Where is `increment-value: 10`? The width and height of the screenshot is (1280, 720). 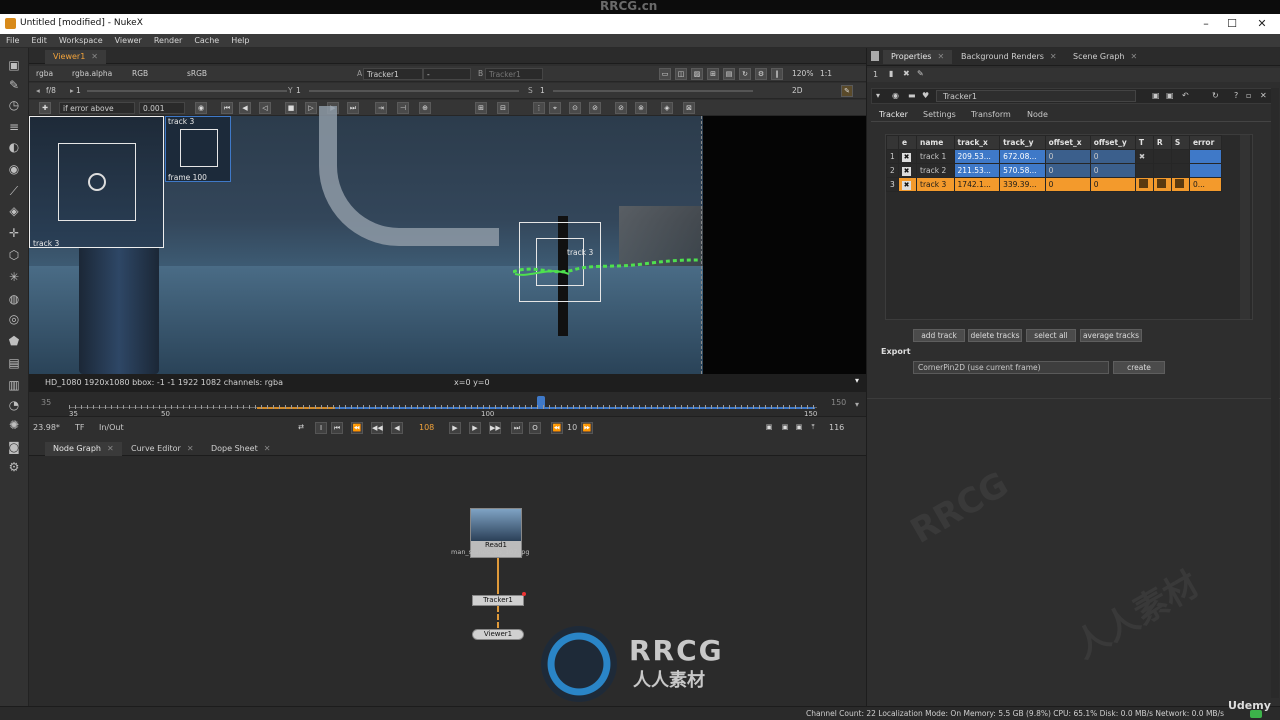
increment-value: 10 is located at coordinates (572, 427).